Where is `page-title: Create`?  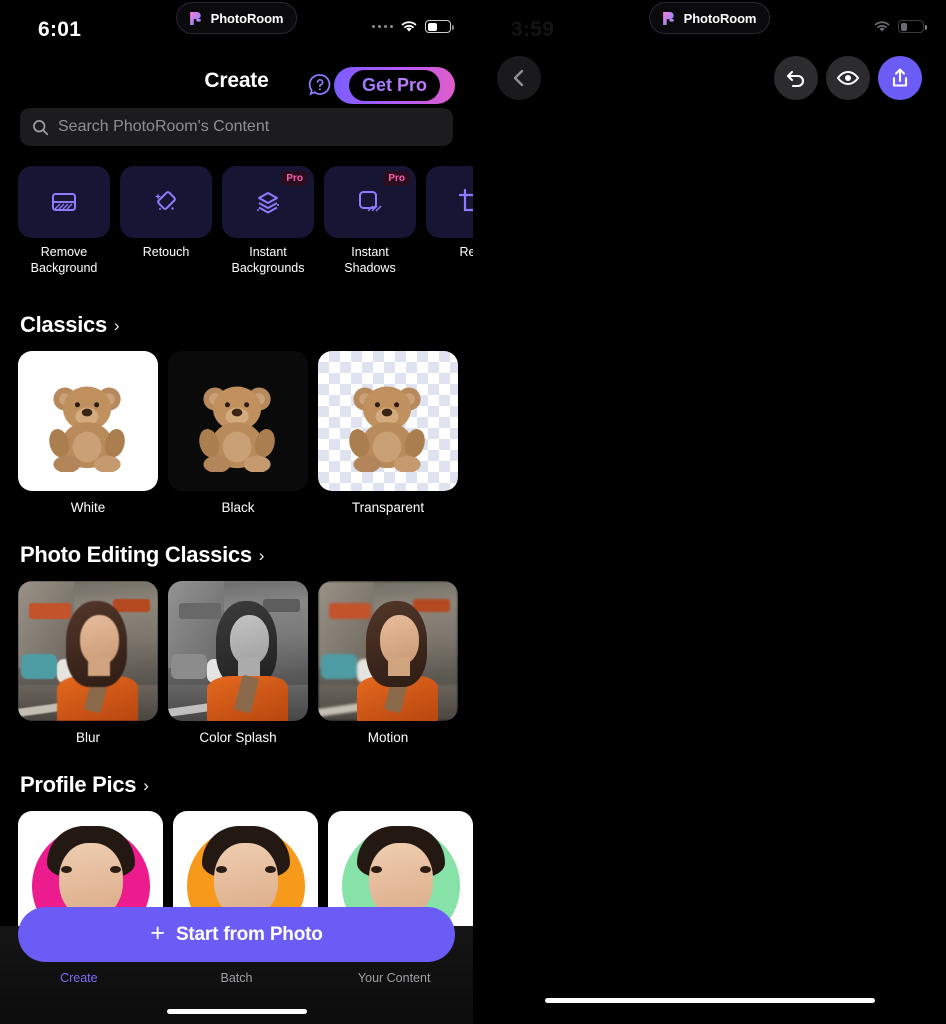 page-title: Create is located at coordinates (236, 80).